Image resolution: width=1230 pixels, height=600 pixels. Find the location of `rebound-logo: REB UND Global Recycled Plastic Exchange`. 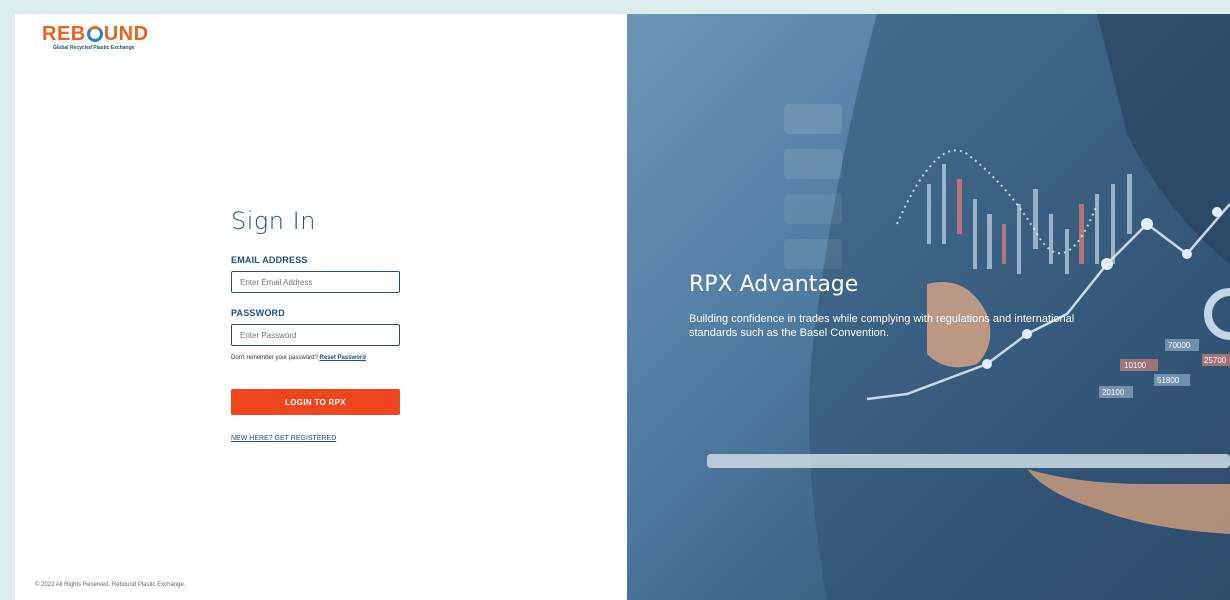

rebound-logo: REB UND Global Recycled Plastic Exchange is located at coordinates (102, 39).